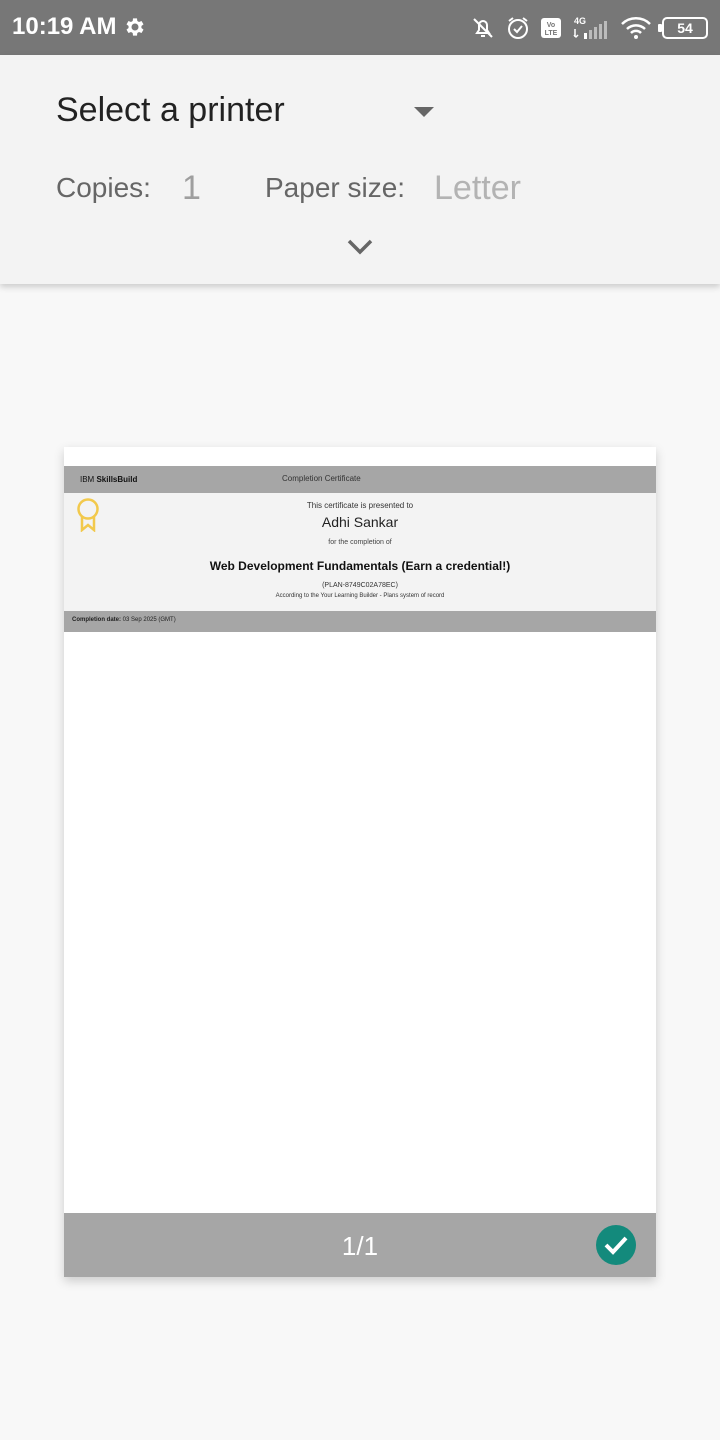 This screenshot has height=1440, width=720. I want to click on battery-level: 54, so click(685, 28).